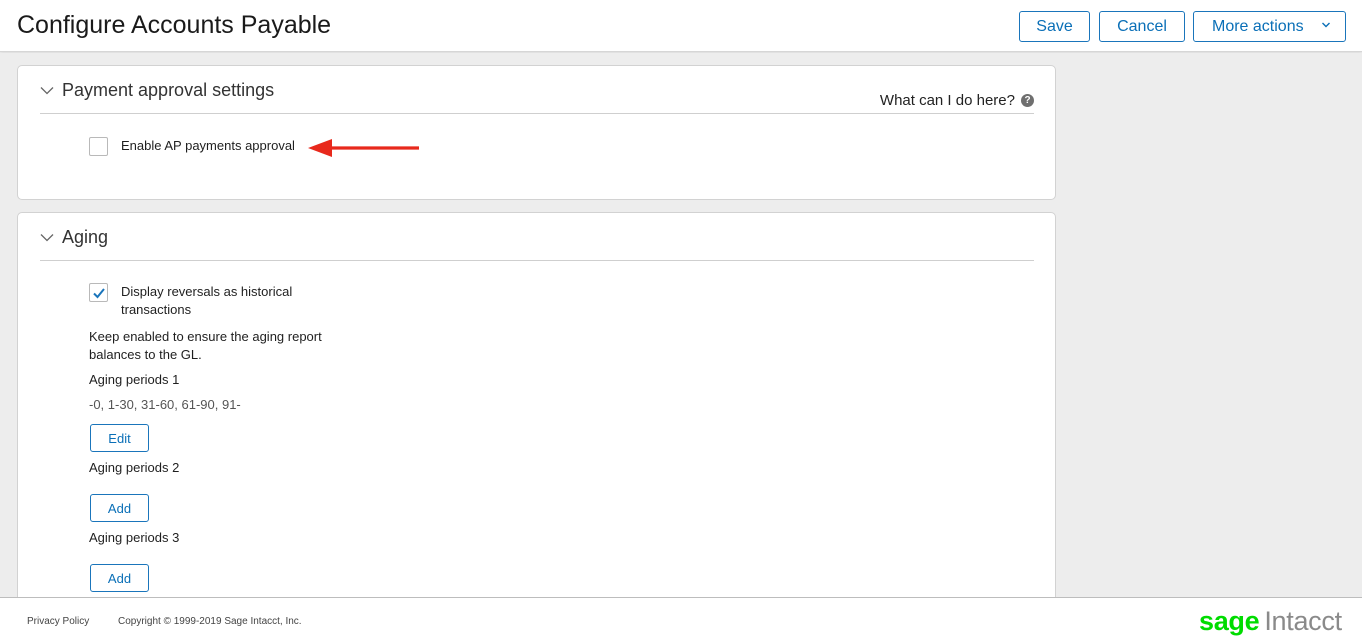  Describe the element at coordinates (119, 508) in the screenshot. I see `aging-periods-2-add-button: Add` at that location.